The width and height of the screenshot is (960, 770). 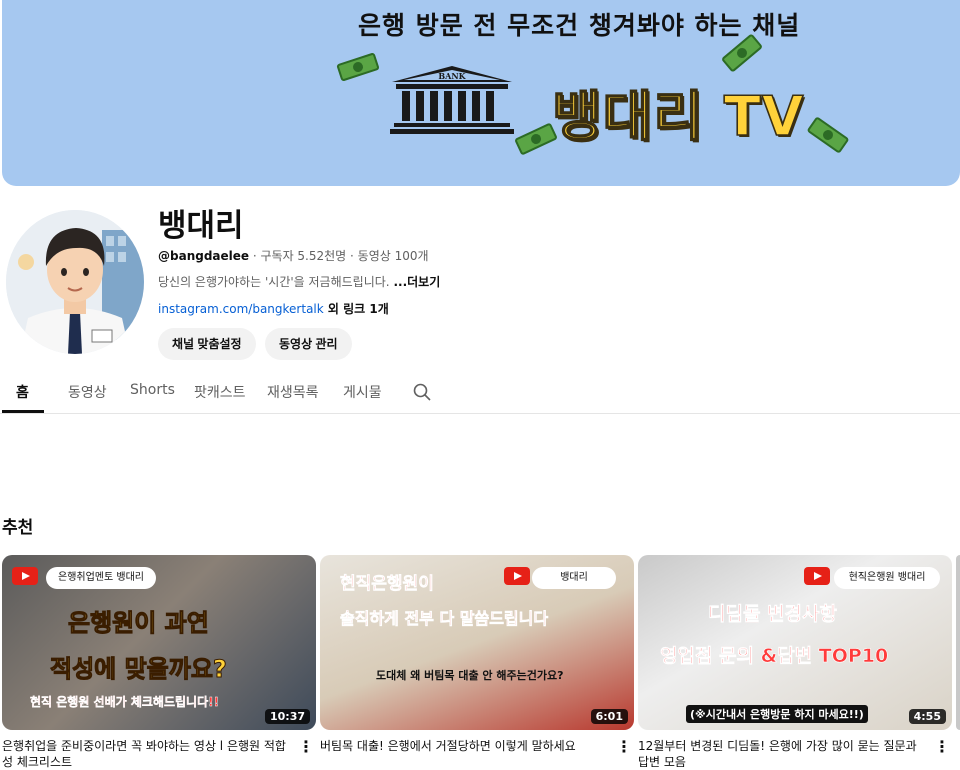 I want to click on video-thumbnail, so click(x=958, y=642).